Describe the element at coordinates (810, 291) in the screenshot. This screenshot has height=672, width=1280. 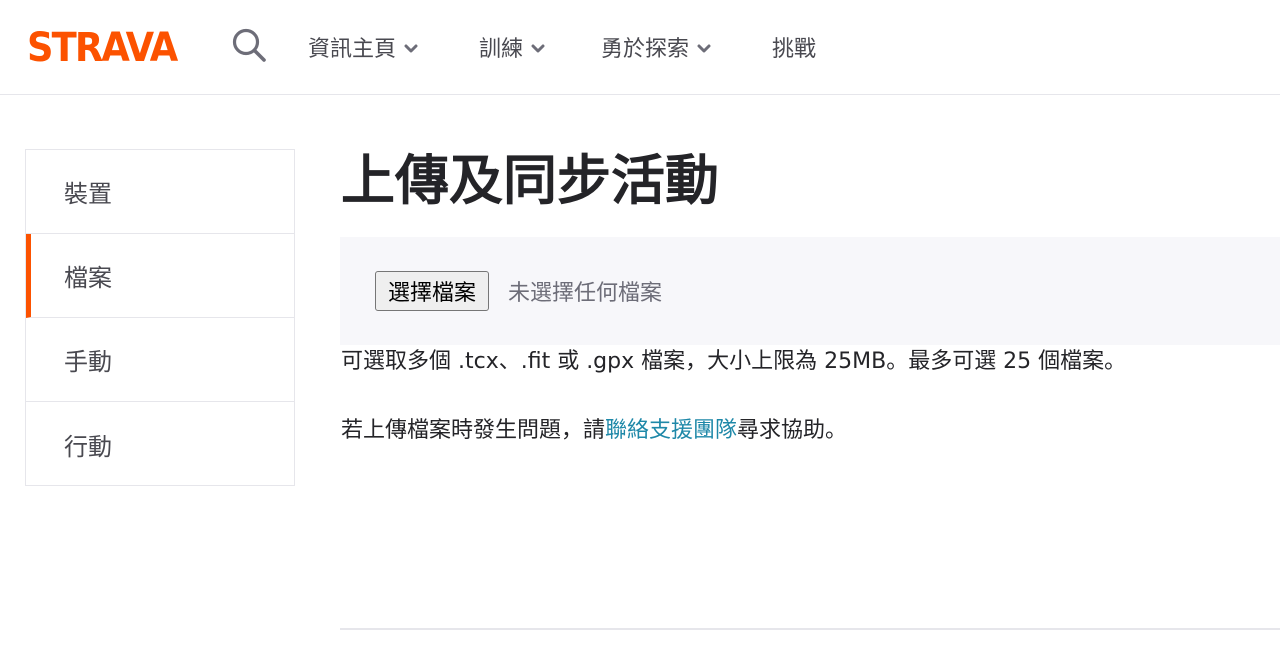
I see `file-upload-panel: 選擇檔案 未選擇任何檔案` at that location.